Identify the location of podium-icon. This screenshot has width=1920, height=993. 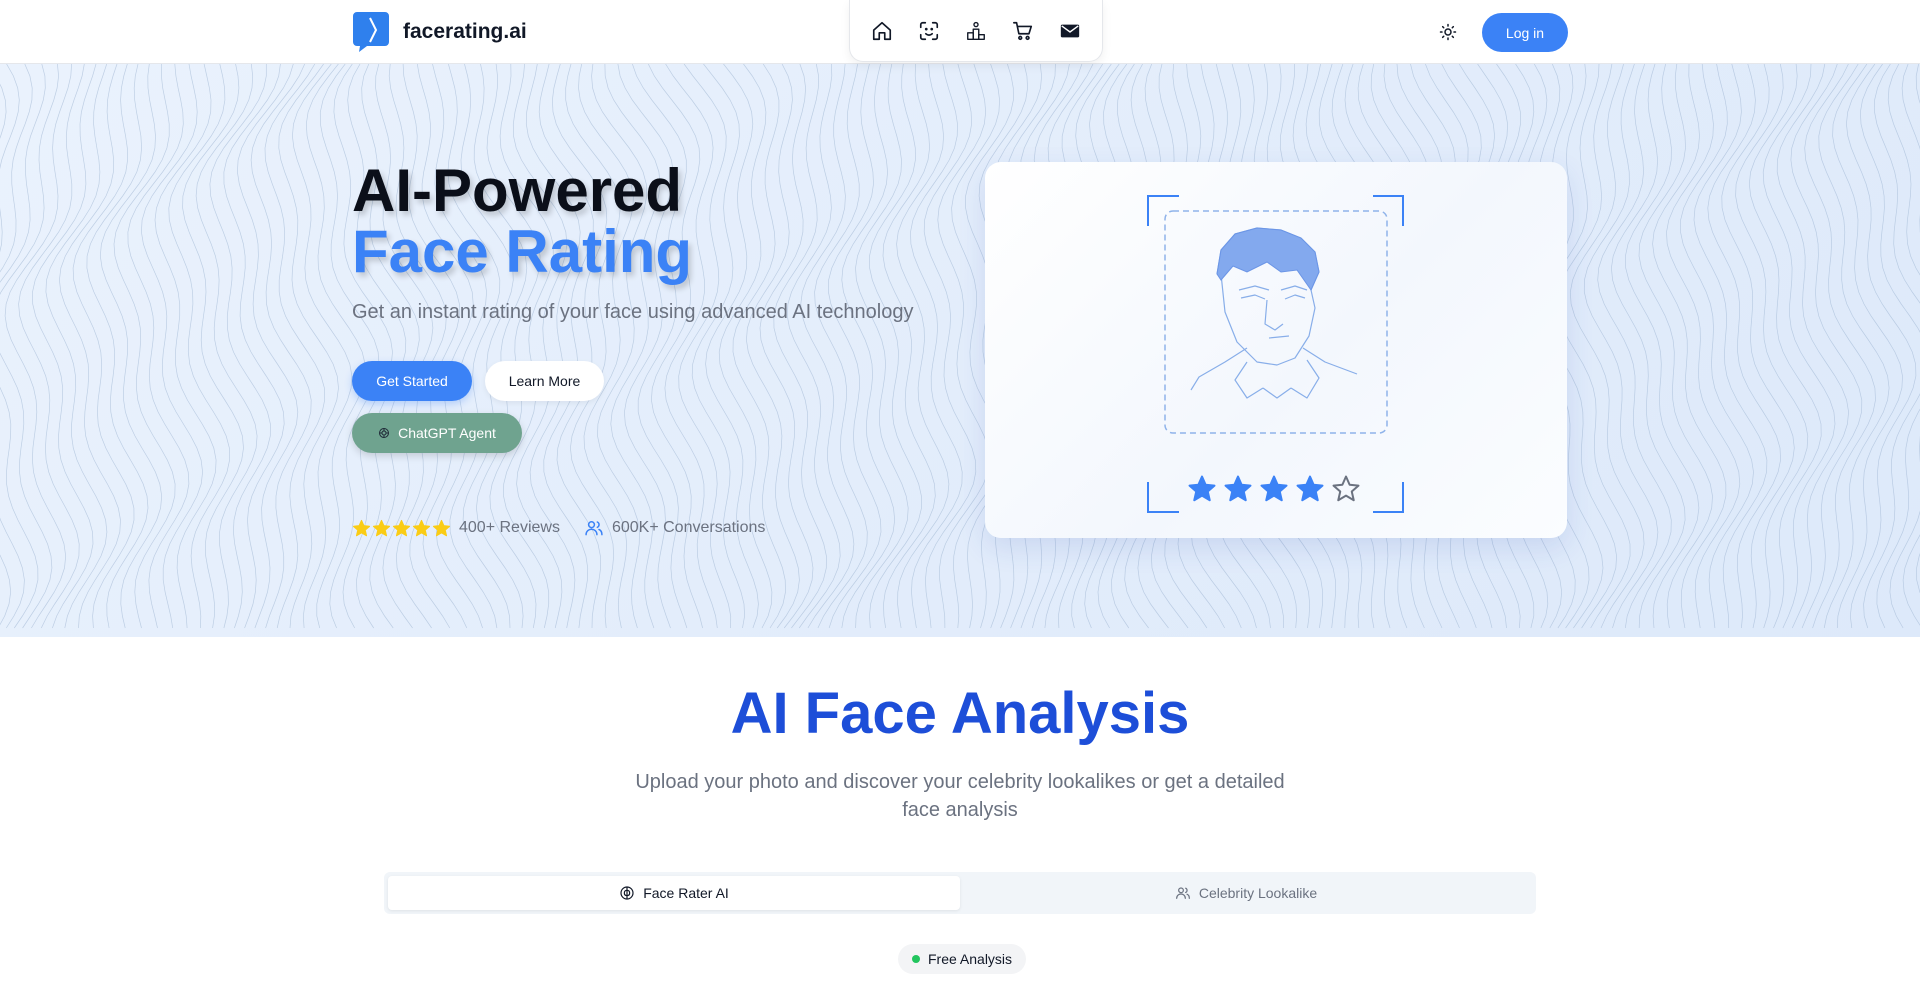
(976, 30).